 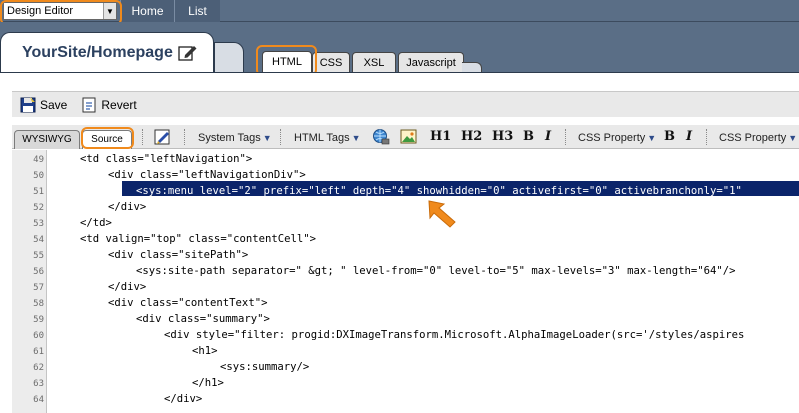 I want to click on mode-select: Design Editor ▼, so click(x=60, y=11).